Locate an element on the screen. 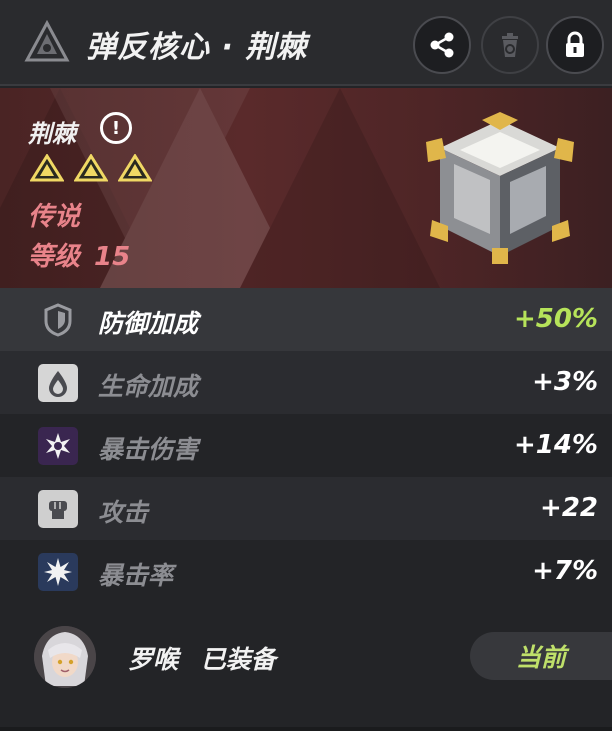 The height and width of the screenshot is (731, 612). top-bar: 弹反核心 · 荆棘 is located at coordinates (306, 43).